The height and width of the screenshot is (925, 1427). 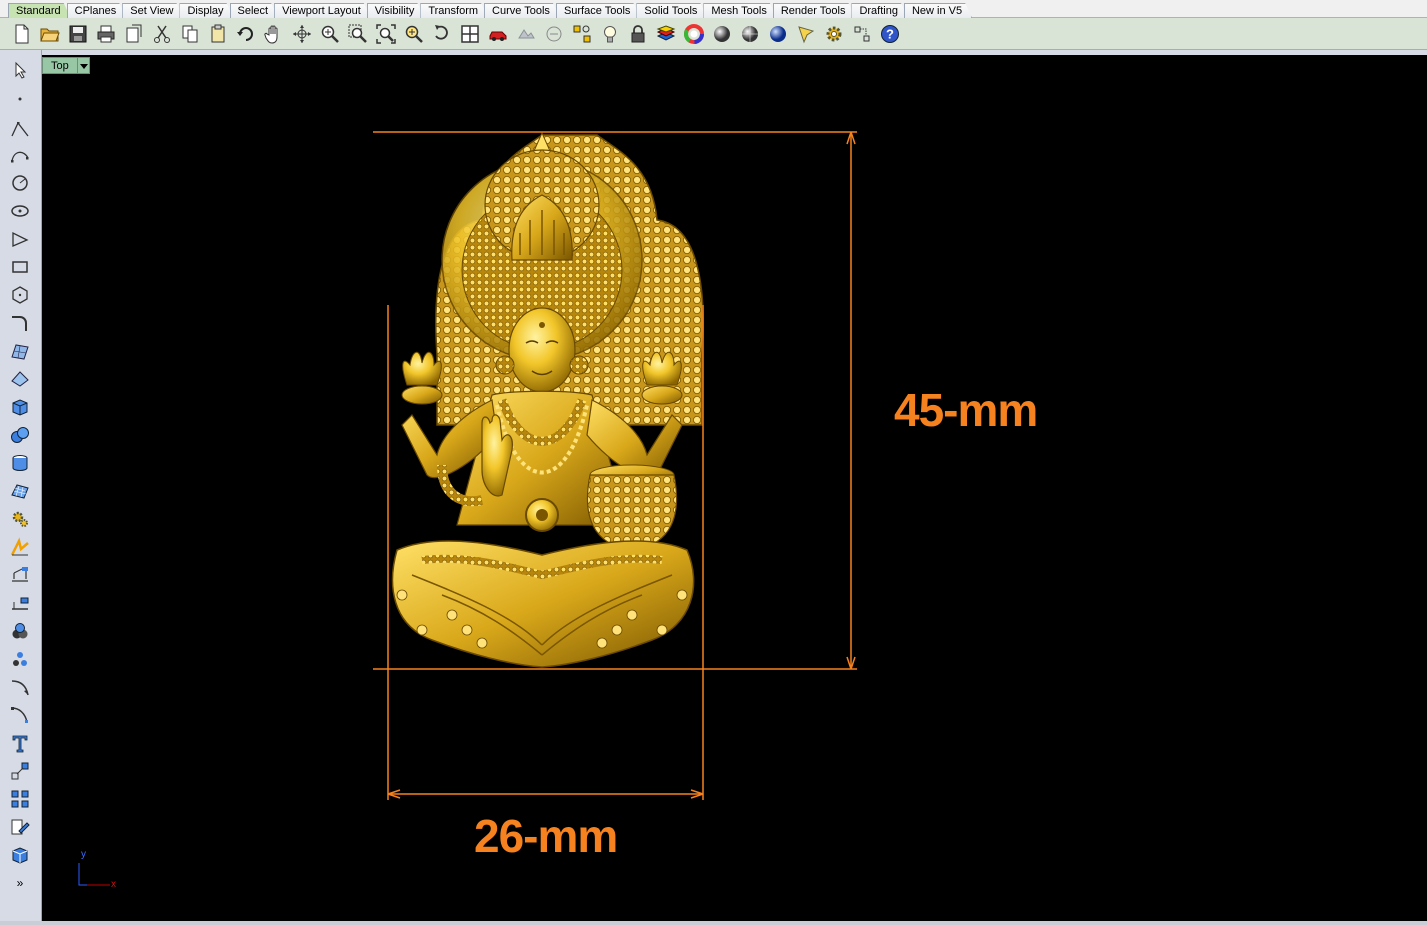 I want to click on paste-icon, so click(x=218, y=34).